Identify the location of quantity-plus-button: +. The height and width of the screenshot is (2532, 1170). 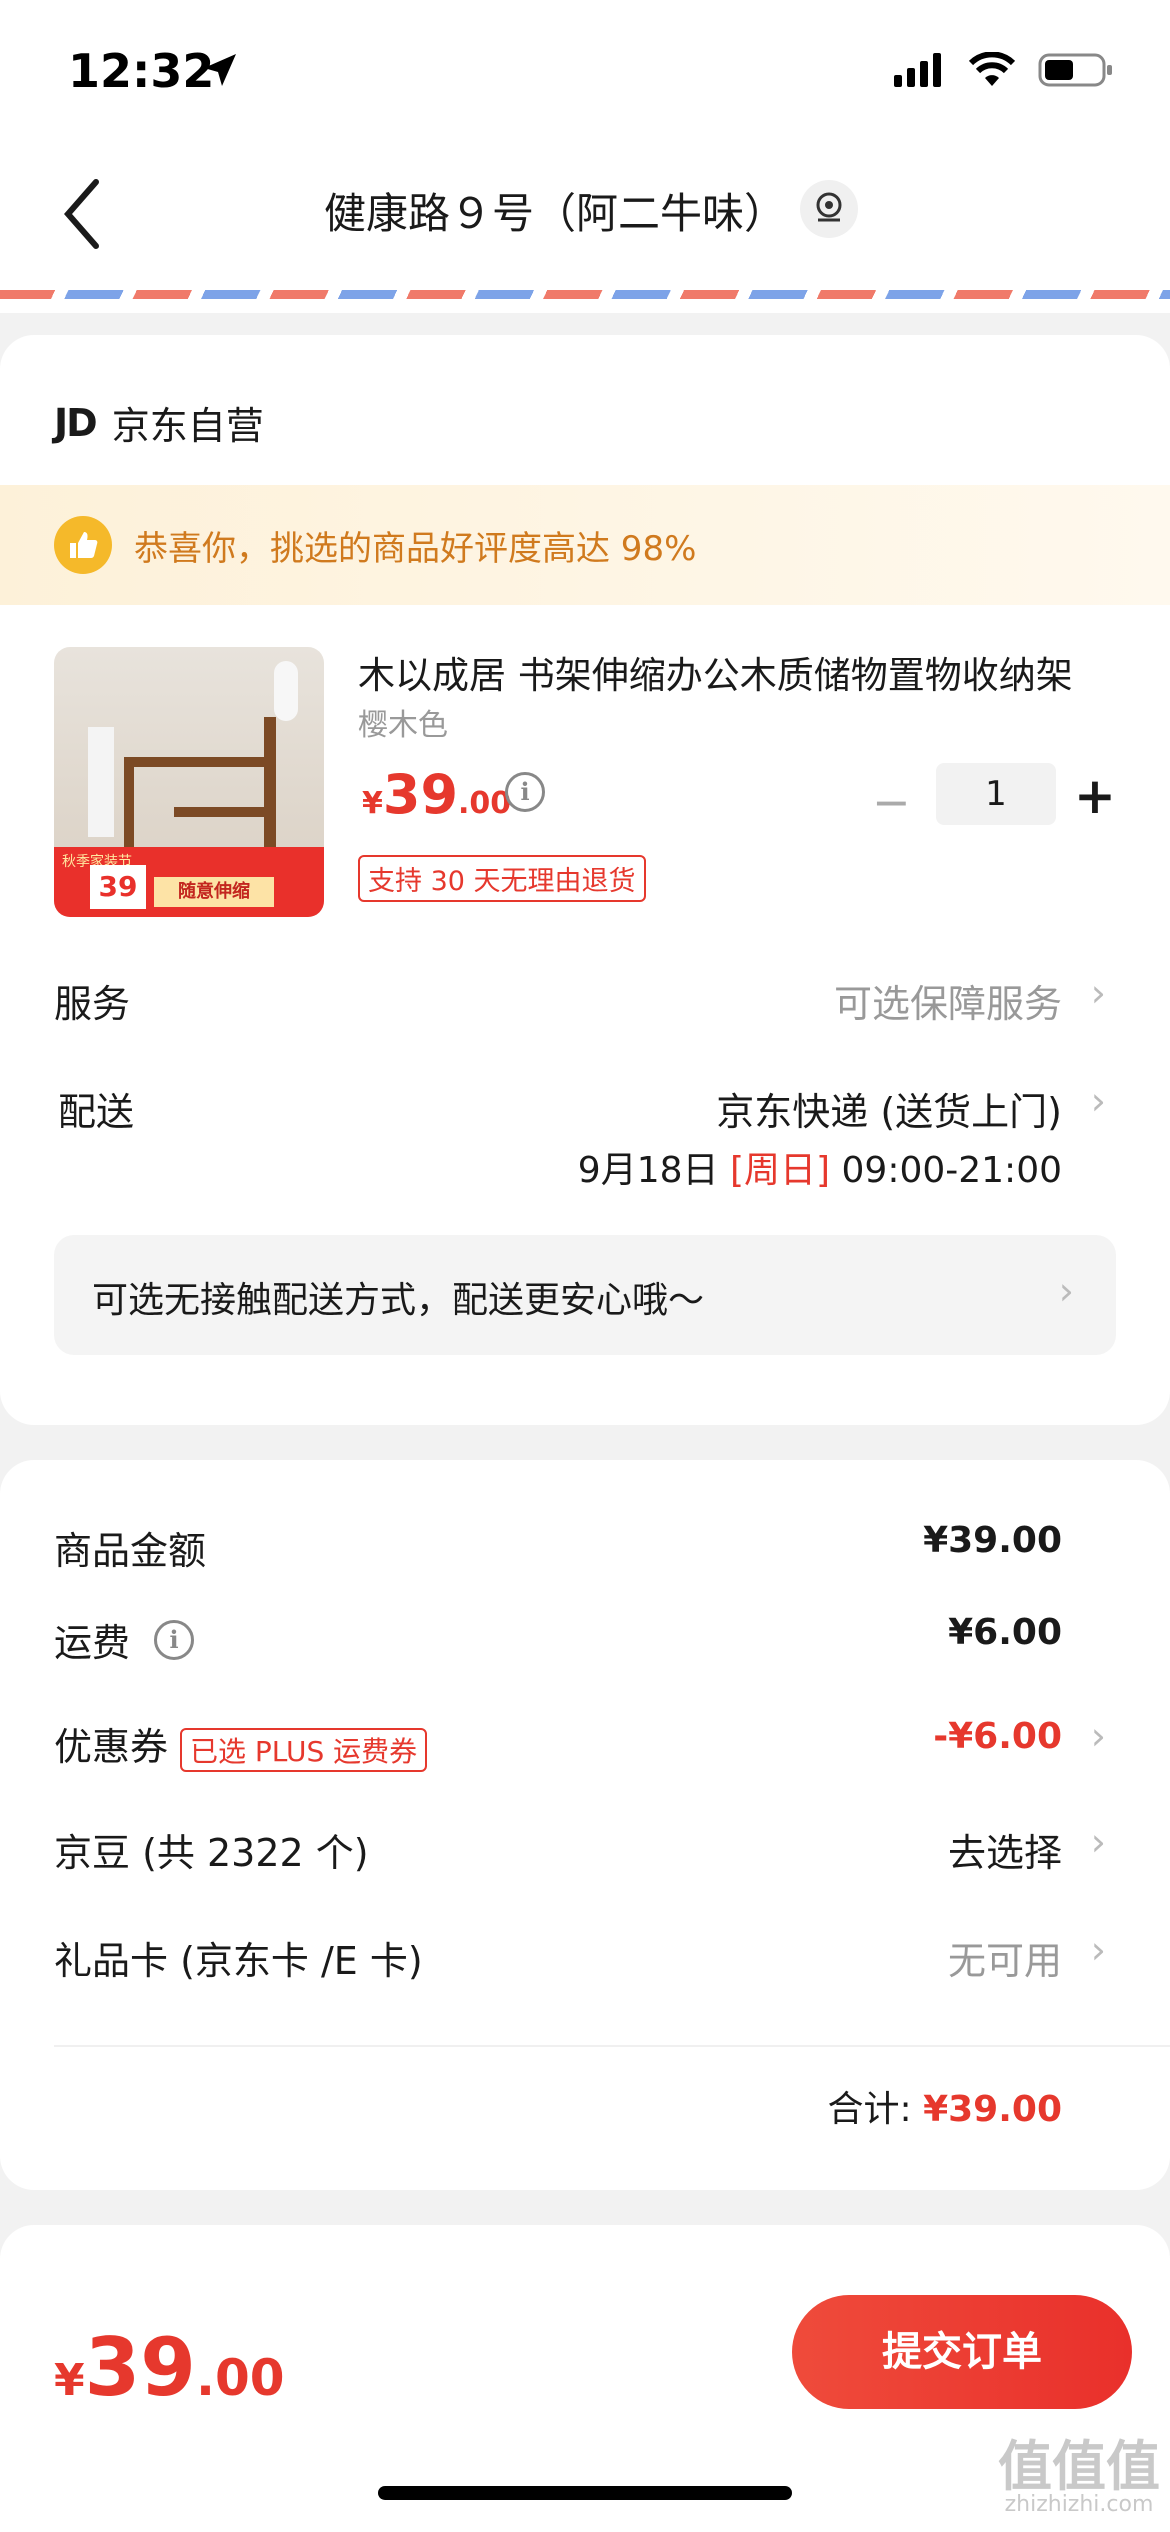
(1095, 796).